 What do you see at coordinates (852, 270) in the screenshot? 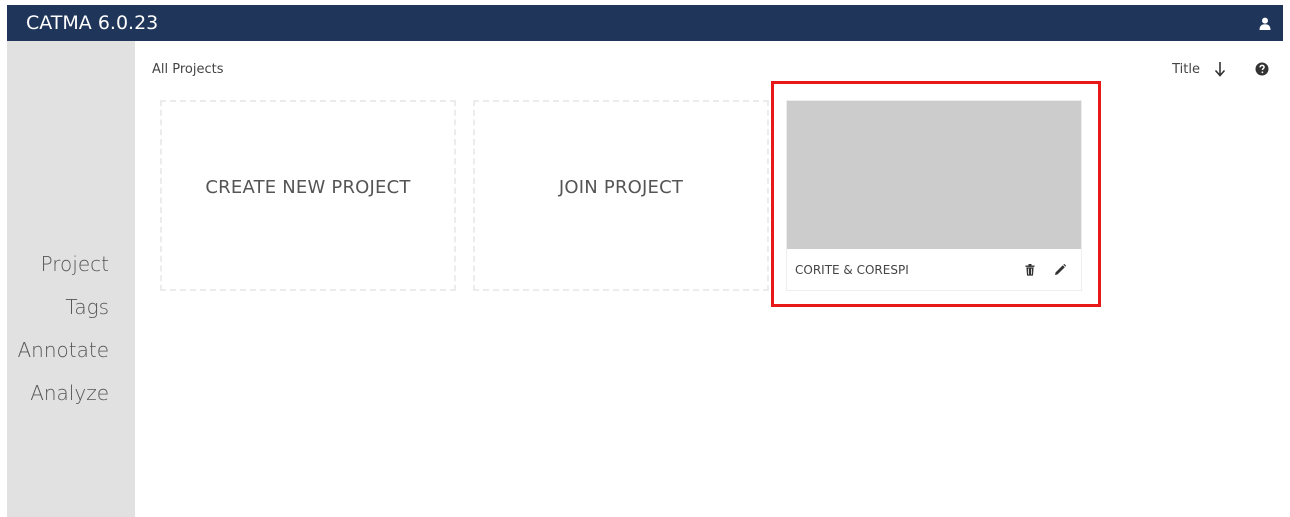
I see `project-name: CORITE & CORESPI` at bounding box center [852, 270].